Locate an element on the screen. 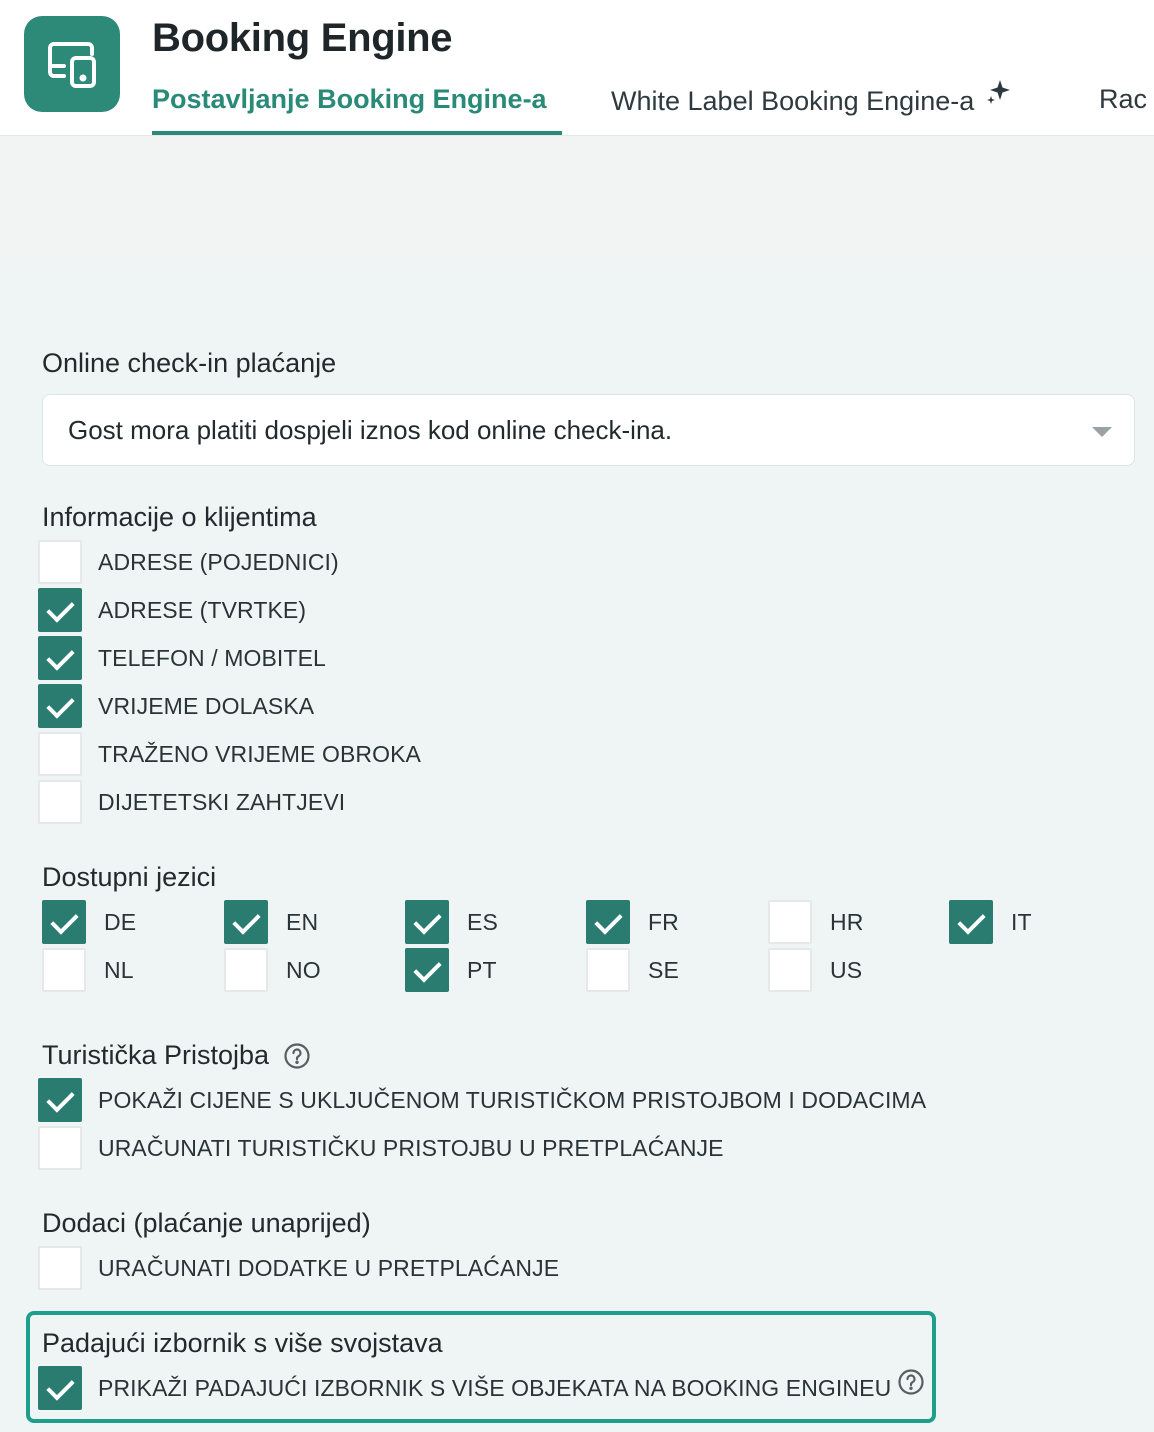 This screenshot has height=1432, width=1154. language-code: IT is located at coordinates (1021, 921).